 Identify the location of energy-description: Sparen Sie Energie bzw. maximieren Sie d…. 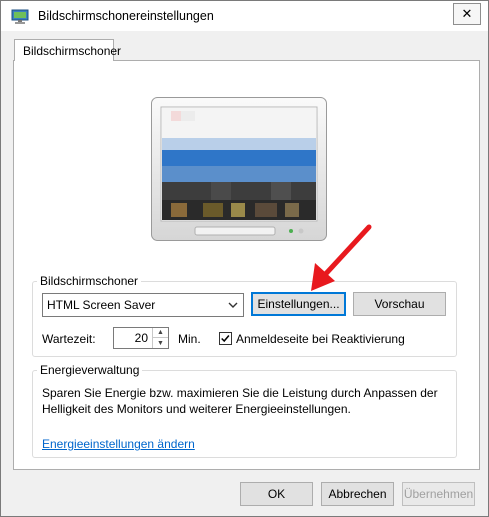
(240, 401).